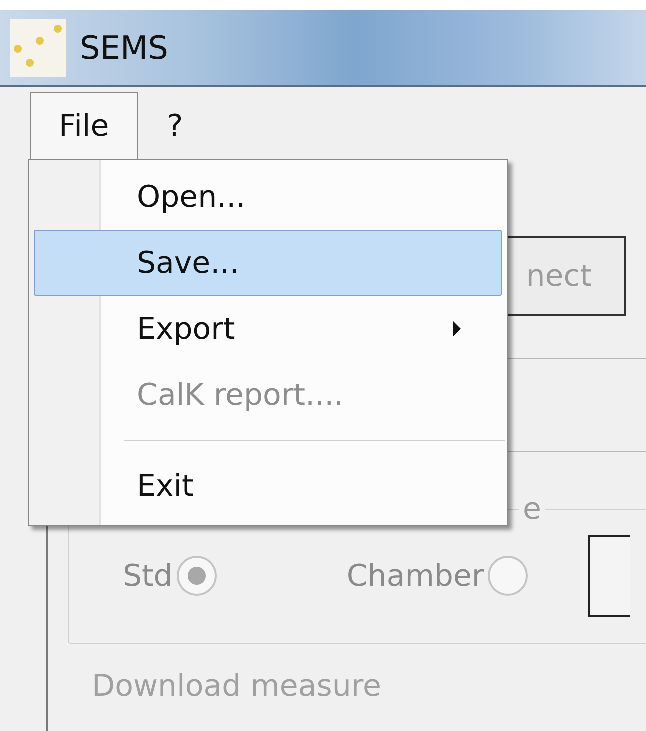  Describe the element at coordinates (609, 576) in the screenshot. I see `input-field` at that location.